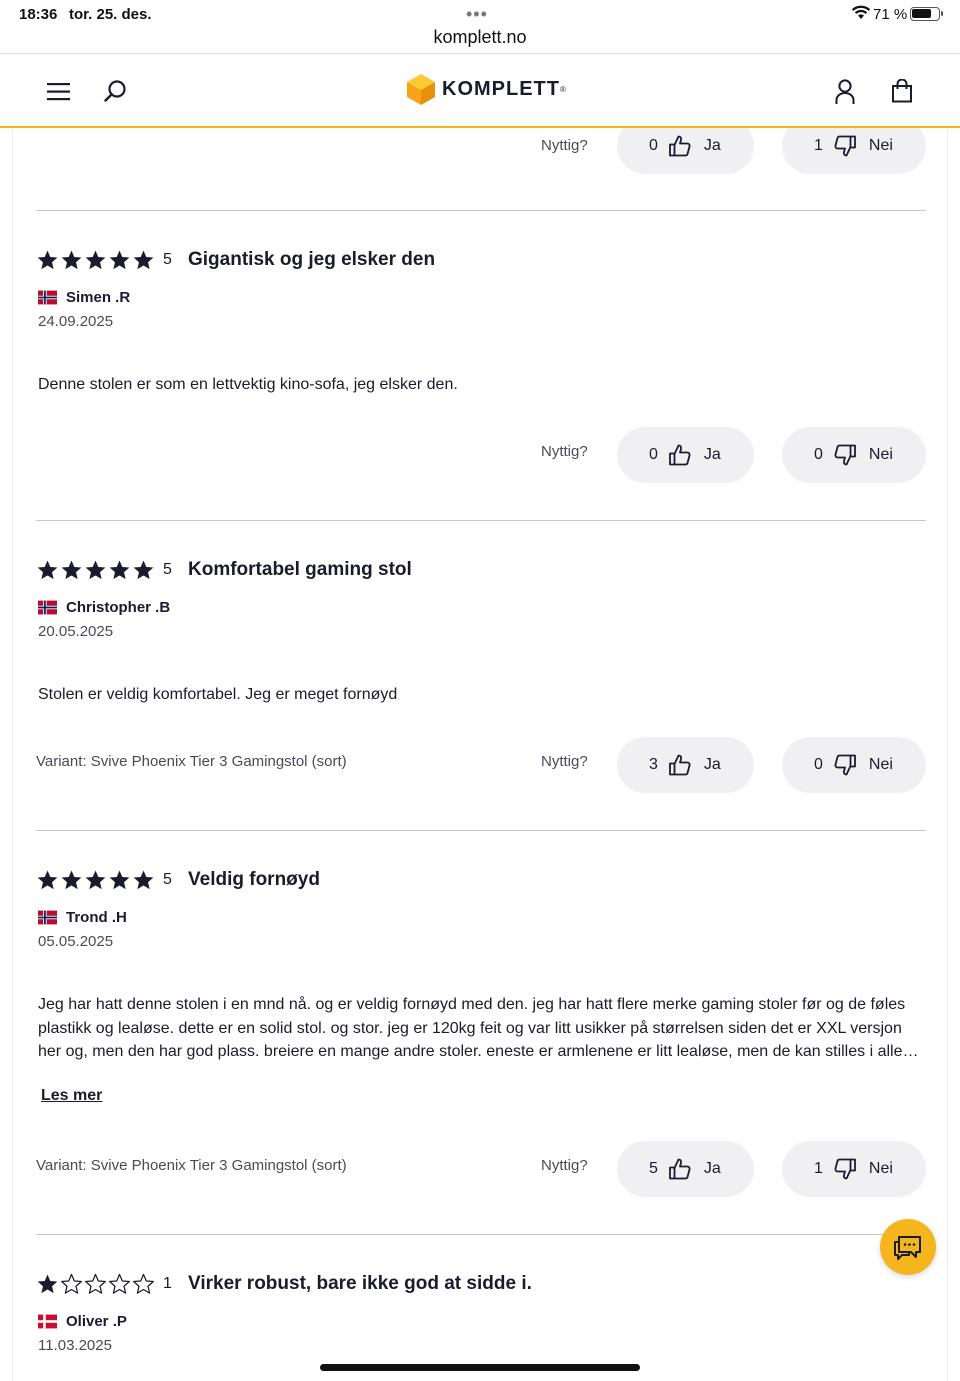 Image resolution: width=960 pixels, height=1381 pixels. What do you see at coordinates (312, 259) in the screenshot?
I see `review-title: Gigantisk og jeg elsker den` at bounding box center [312, 259].